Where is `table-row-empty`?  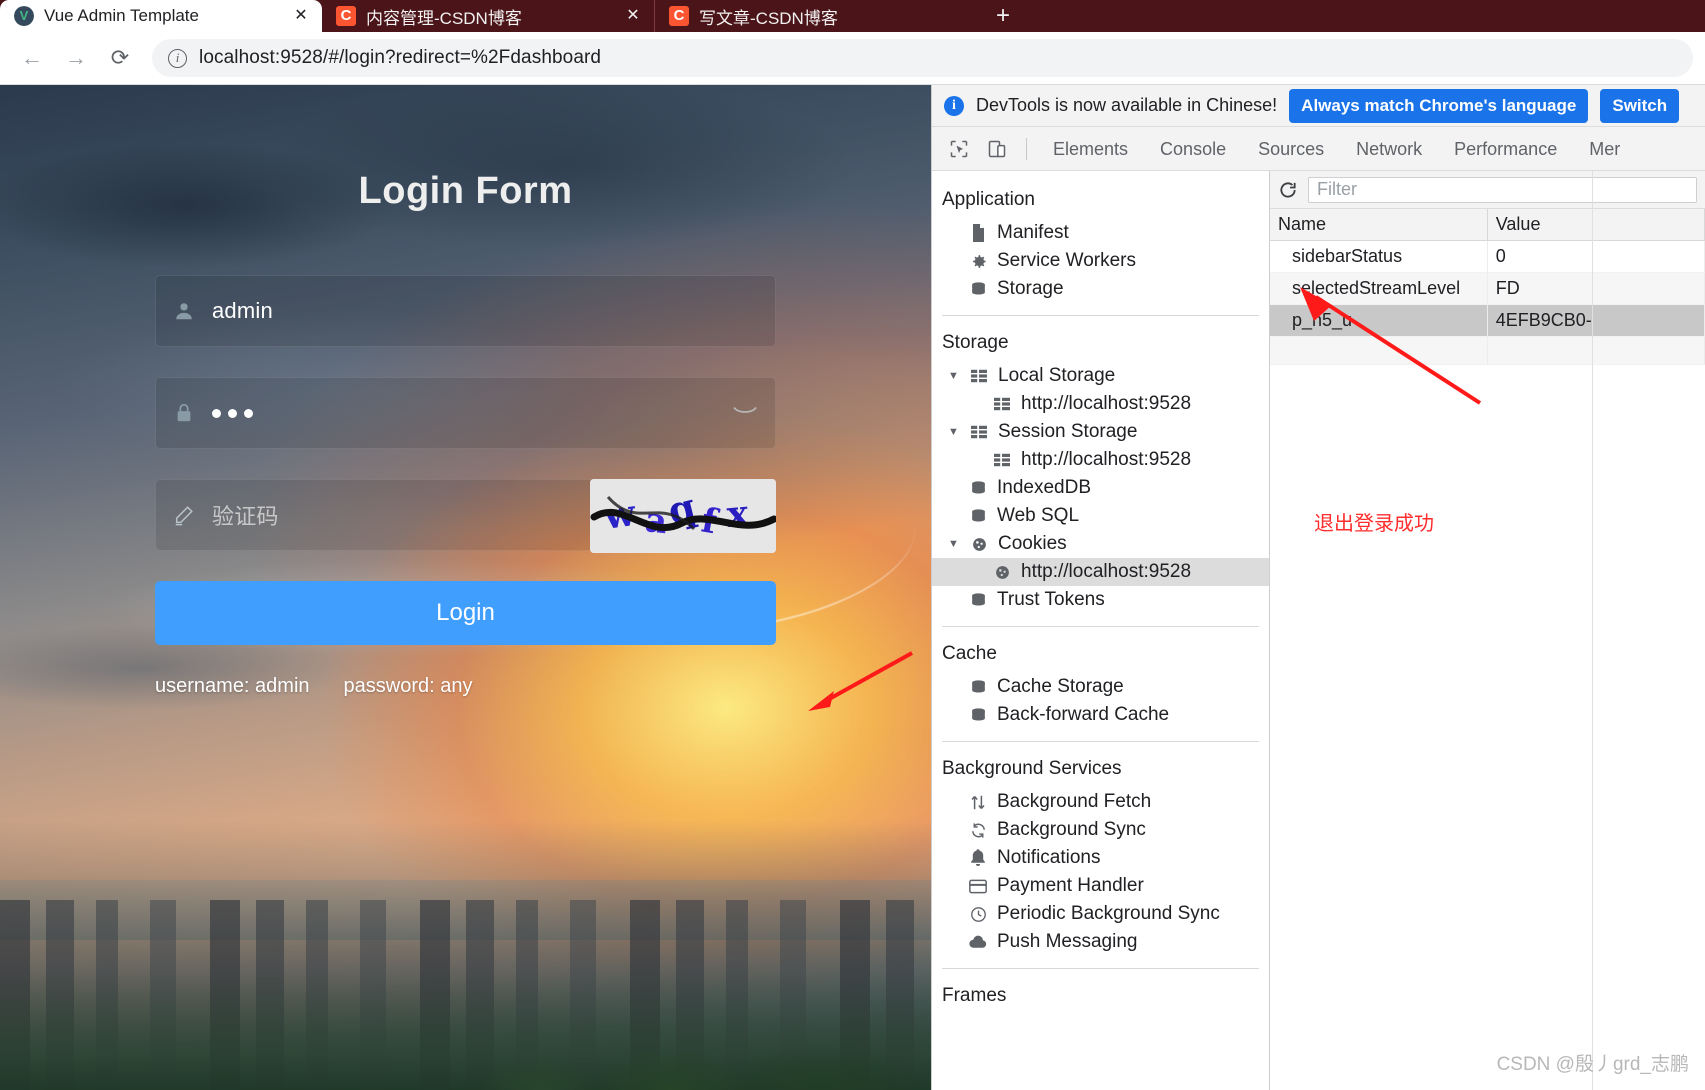 table-row-empty is located at coordinates (1487, 350).